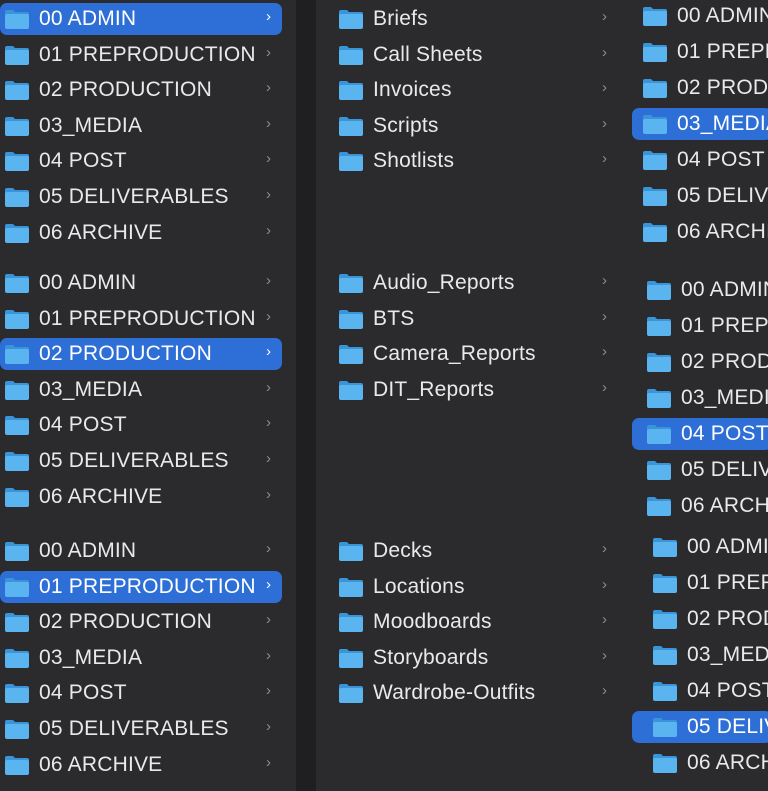 This screenshot has width=768, height=791. Describe the element at coordinates (91, 657) in the screenshot. I see `folder-label: 03_MEDIA` at that location.